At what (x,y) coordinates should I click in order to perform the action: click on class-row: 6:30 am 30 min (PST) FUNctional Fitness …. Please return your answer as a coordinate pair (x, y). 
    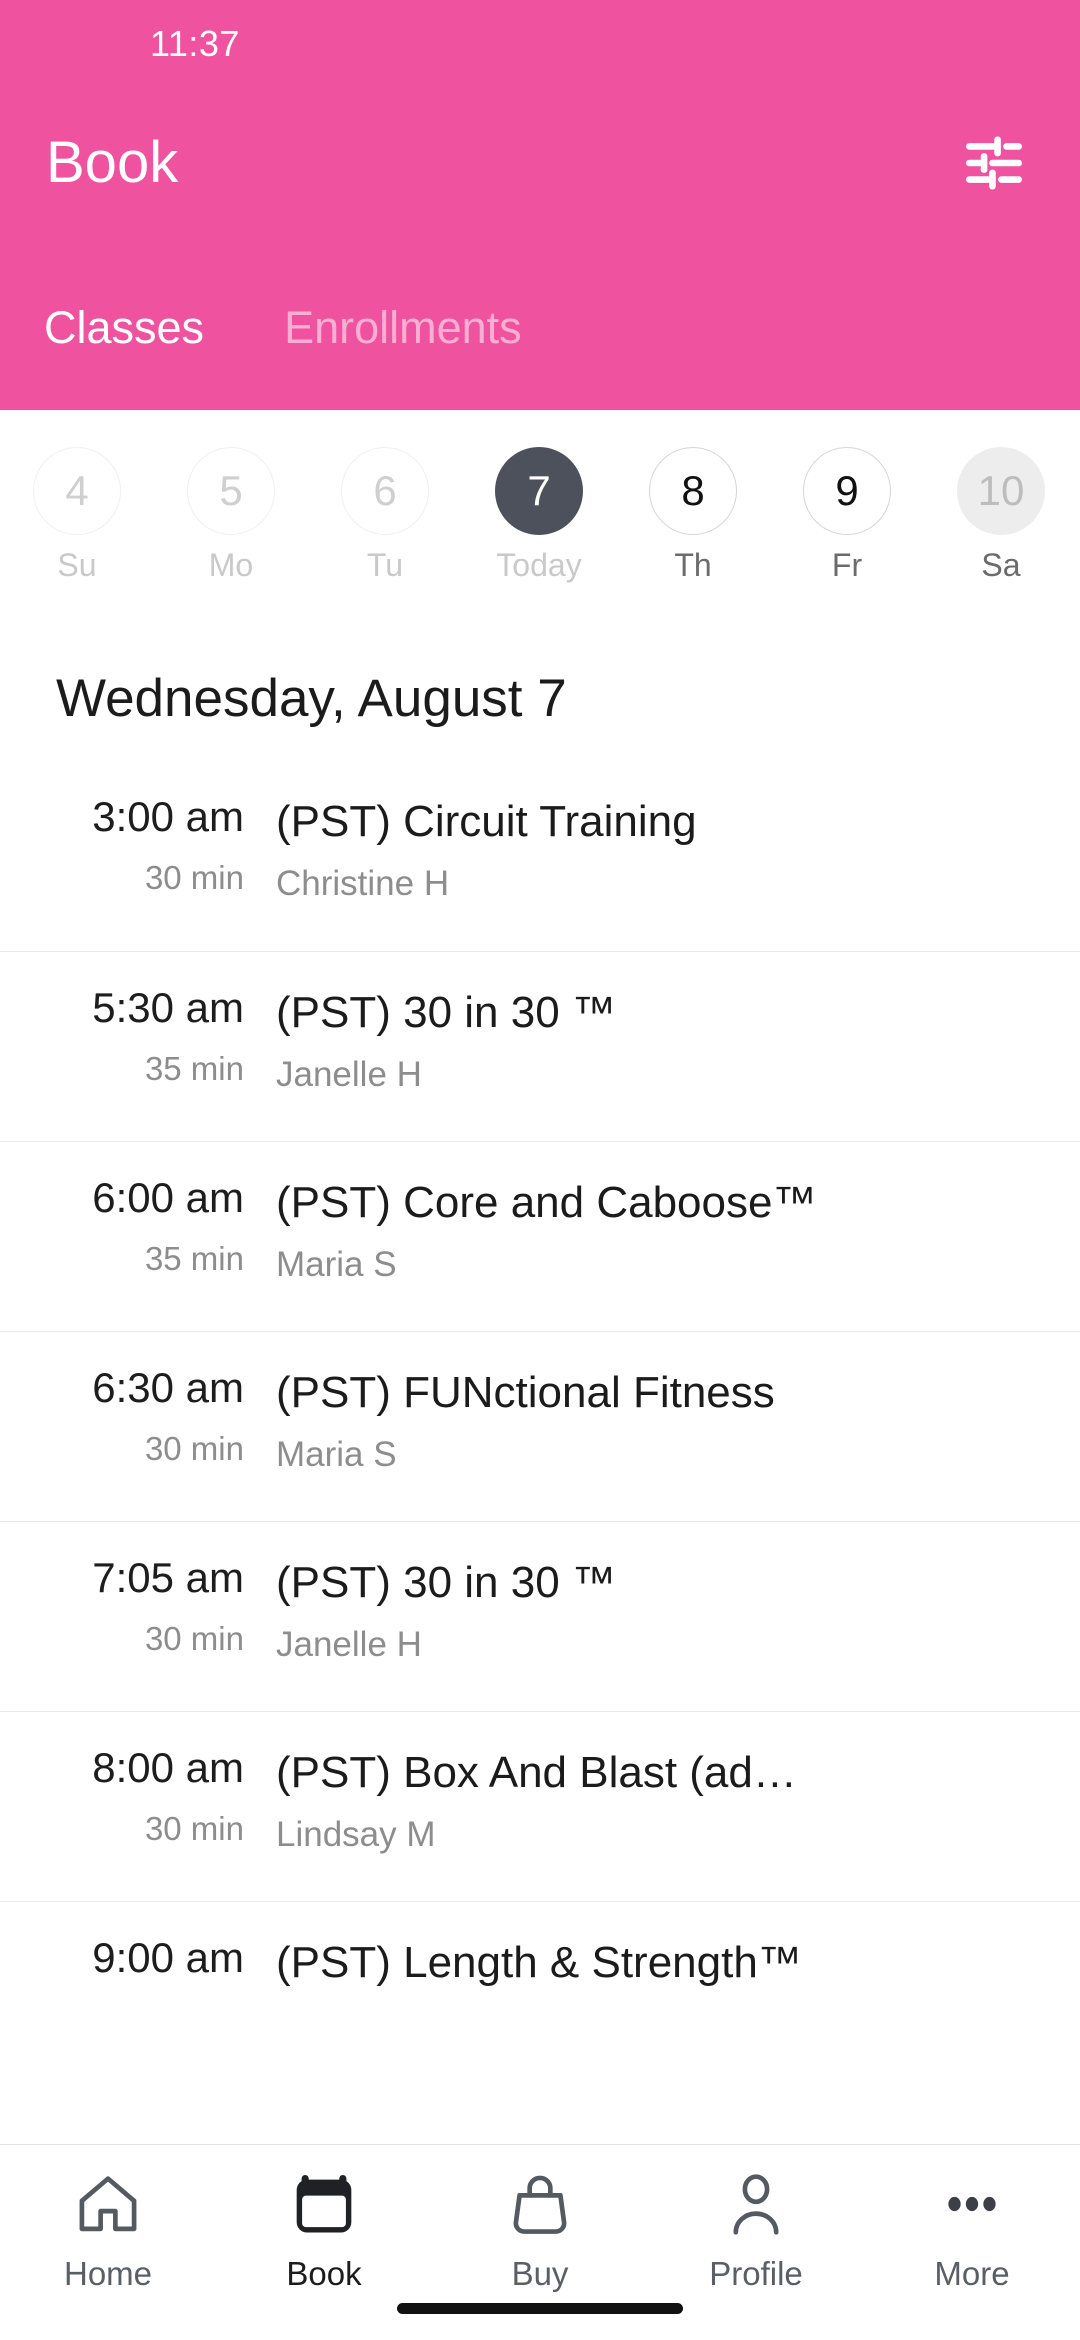
    Looking at the image, I should click on (540, 1426).